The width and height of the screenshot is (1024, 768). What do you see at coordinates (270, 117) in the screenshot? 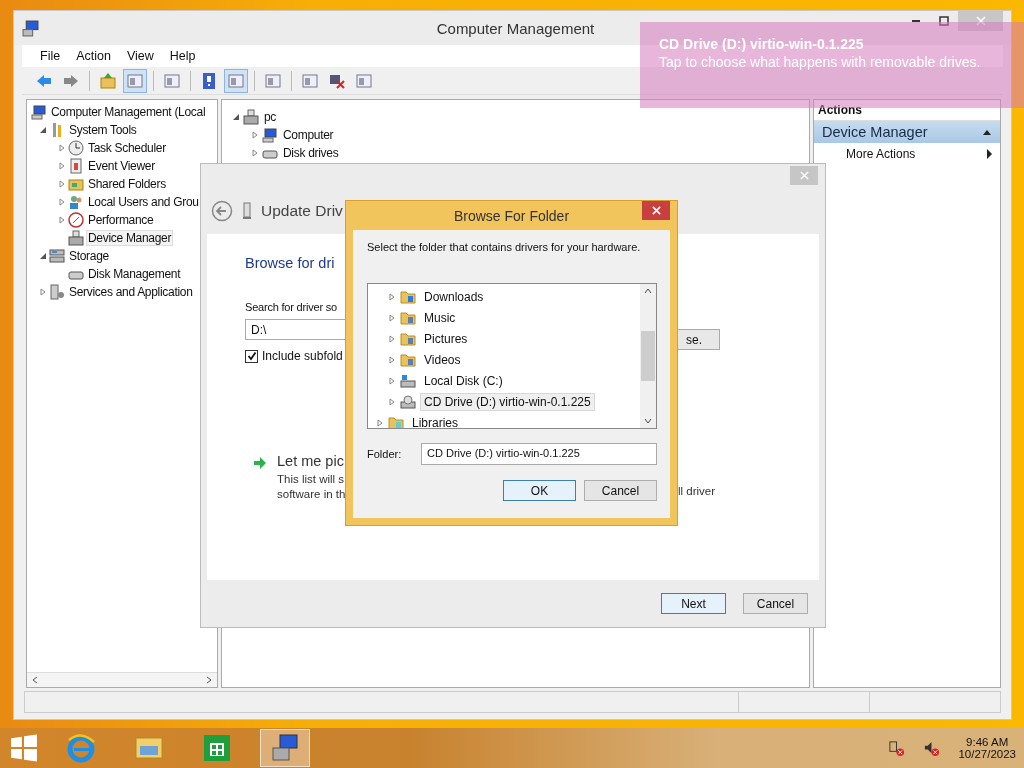
I see `tree-item: pc` at bounding box center [270, 117].